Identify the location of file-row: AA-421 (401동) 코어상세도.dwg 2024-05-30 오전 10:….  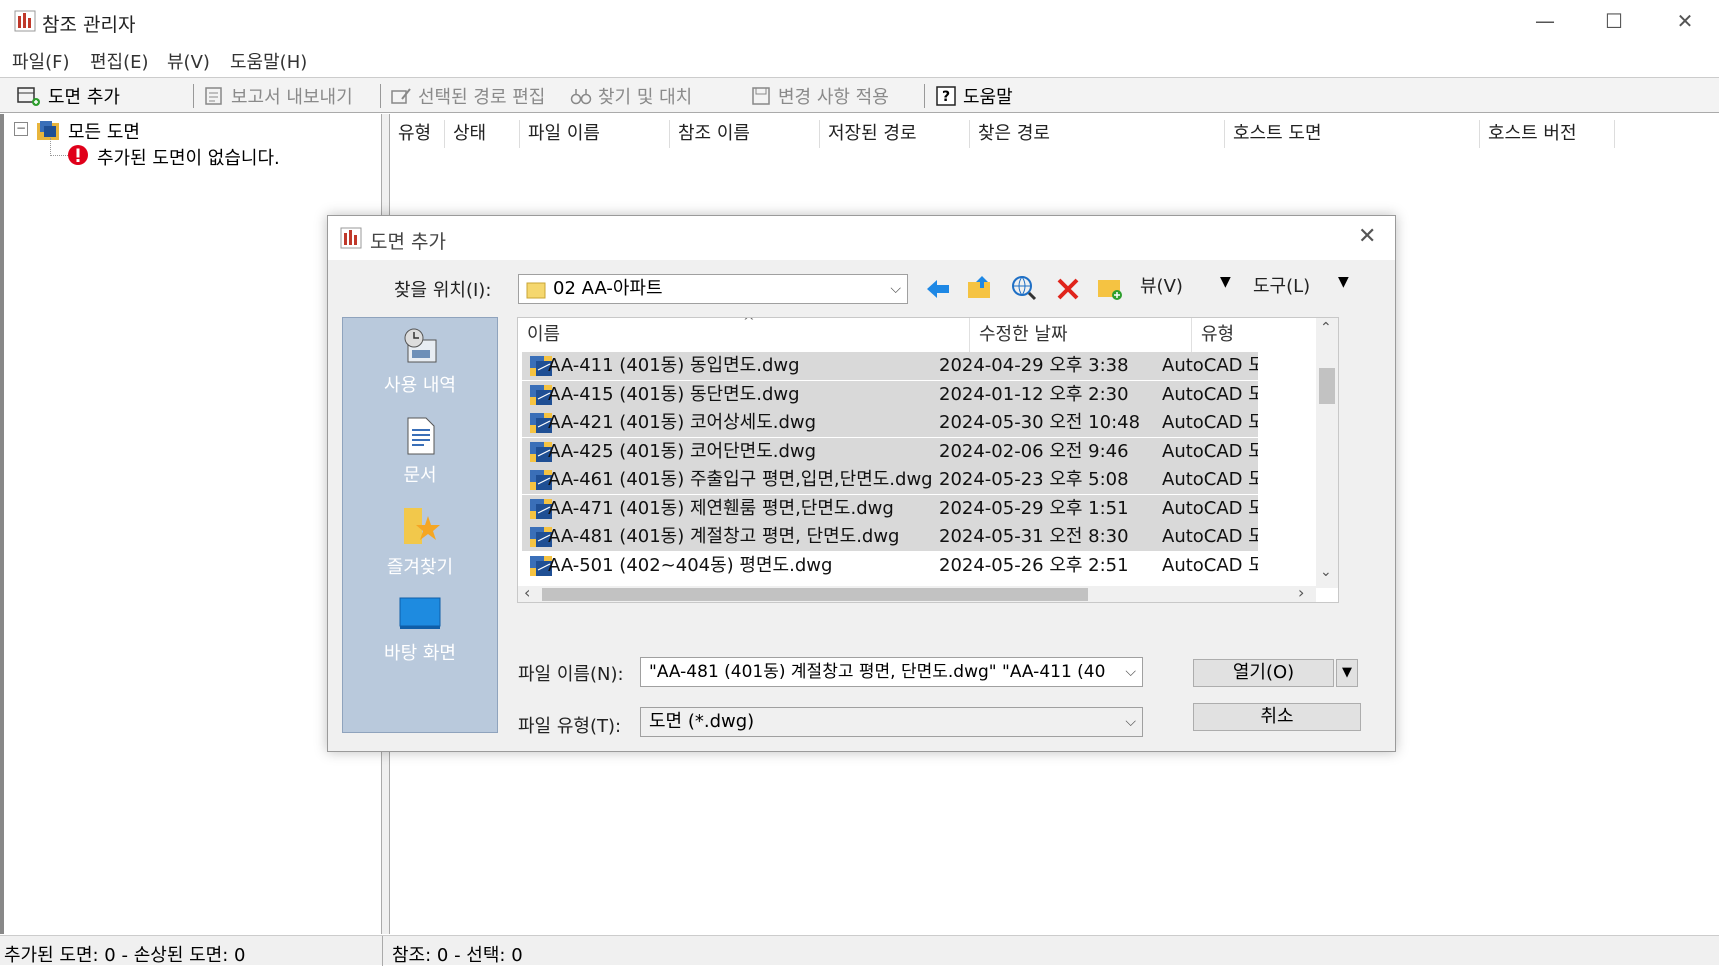
(890, 423).